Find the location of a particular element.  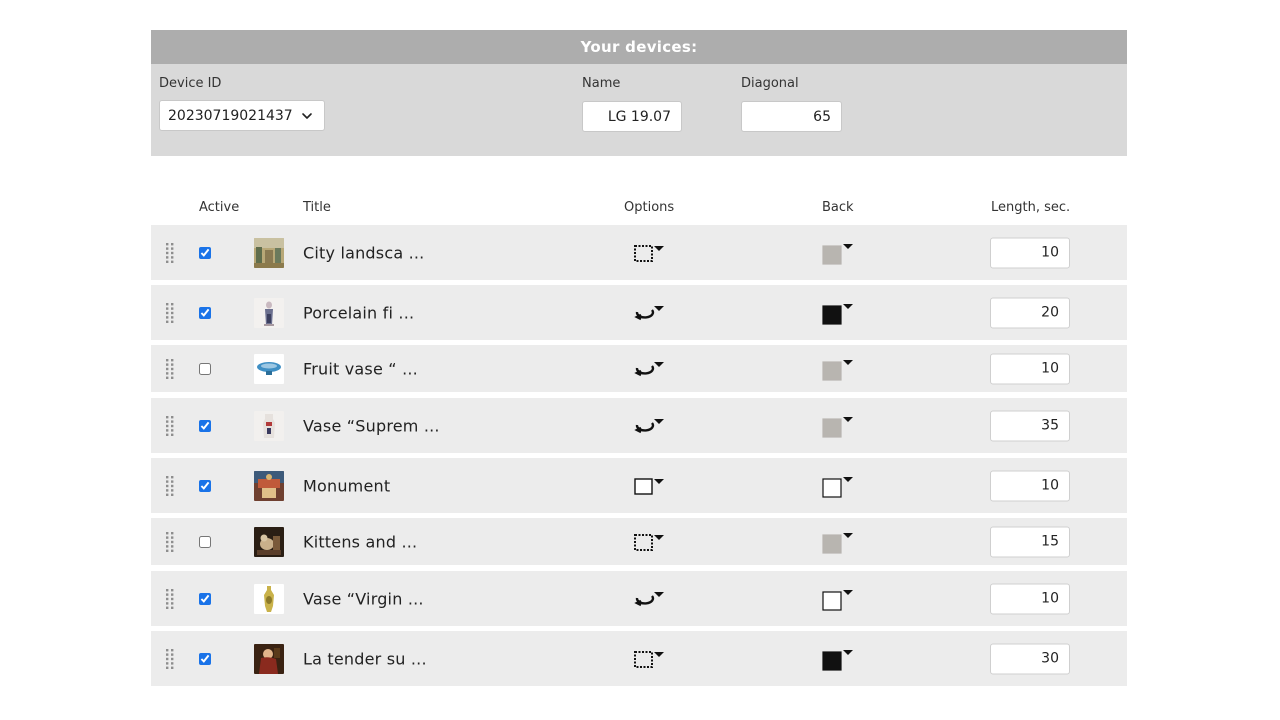

device-id-label: Device ID is located at coordinates (190, 83).